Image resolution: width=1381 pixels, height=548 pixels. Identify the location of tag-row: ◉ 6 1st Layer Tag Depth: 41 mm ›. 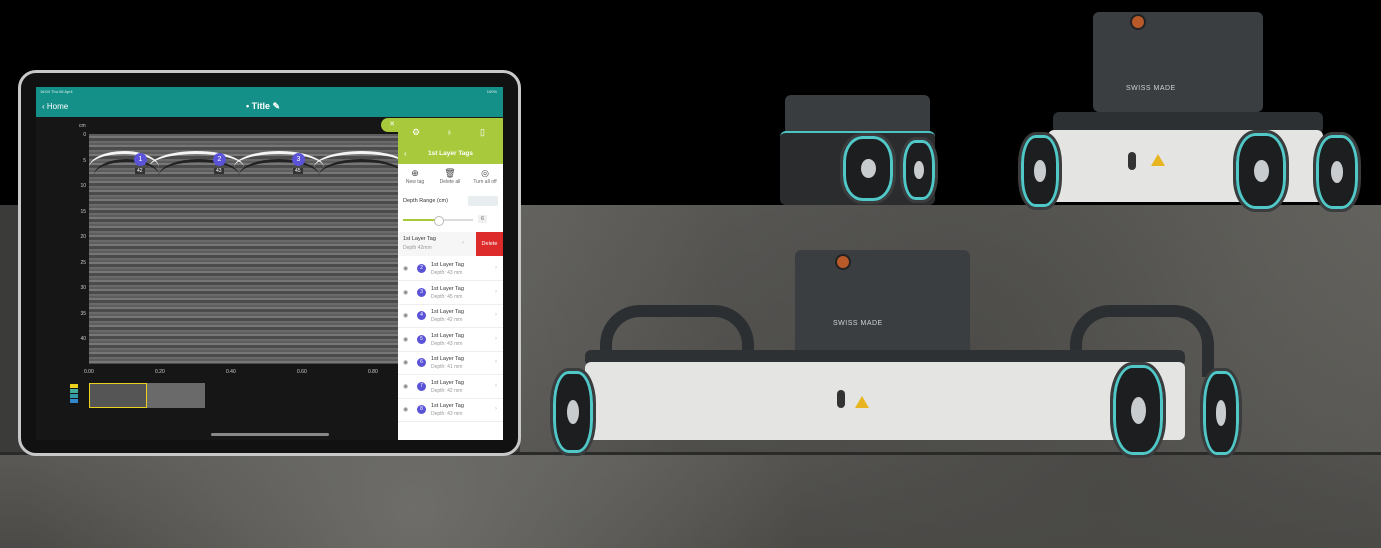
(450, 363).